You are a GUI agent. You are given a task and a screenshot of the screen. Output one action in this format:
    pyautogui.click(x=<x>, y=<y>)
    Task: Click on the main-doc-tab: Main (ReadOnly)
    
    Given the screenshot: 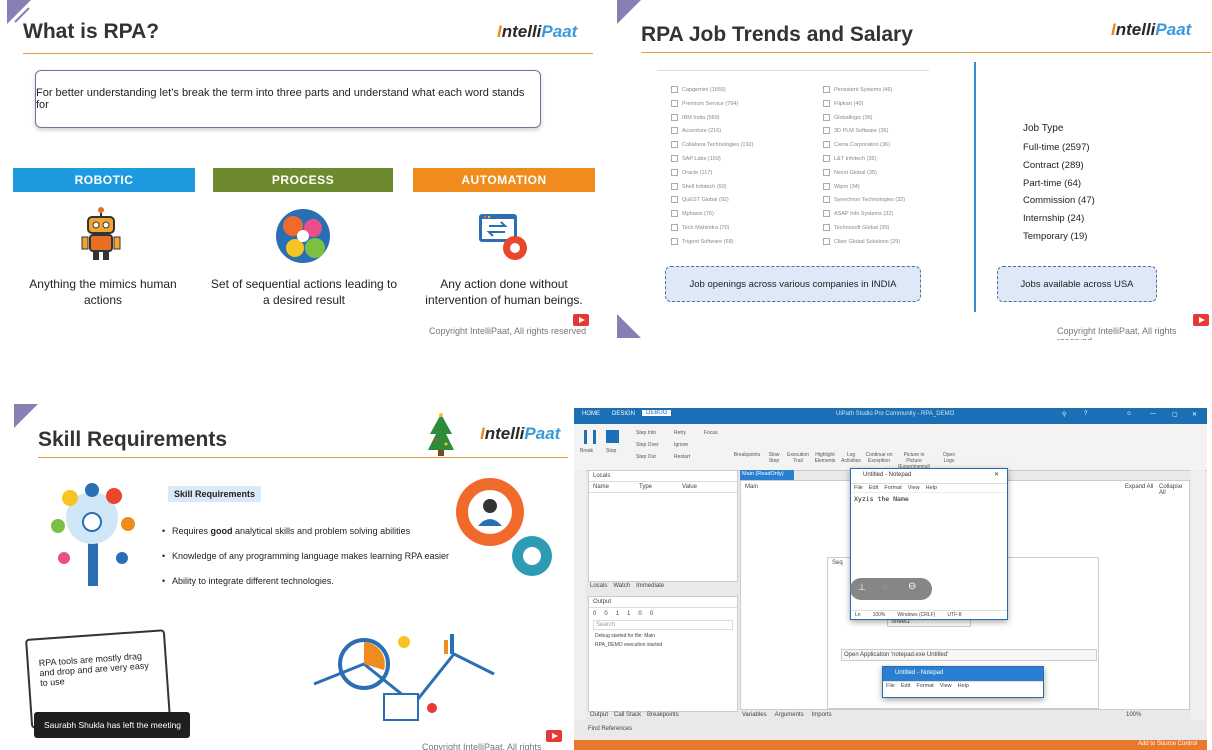 What is the action you would take?
    pyautogui.click(x=767, y=475)
    